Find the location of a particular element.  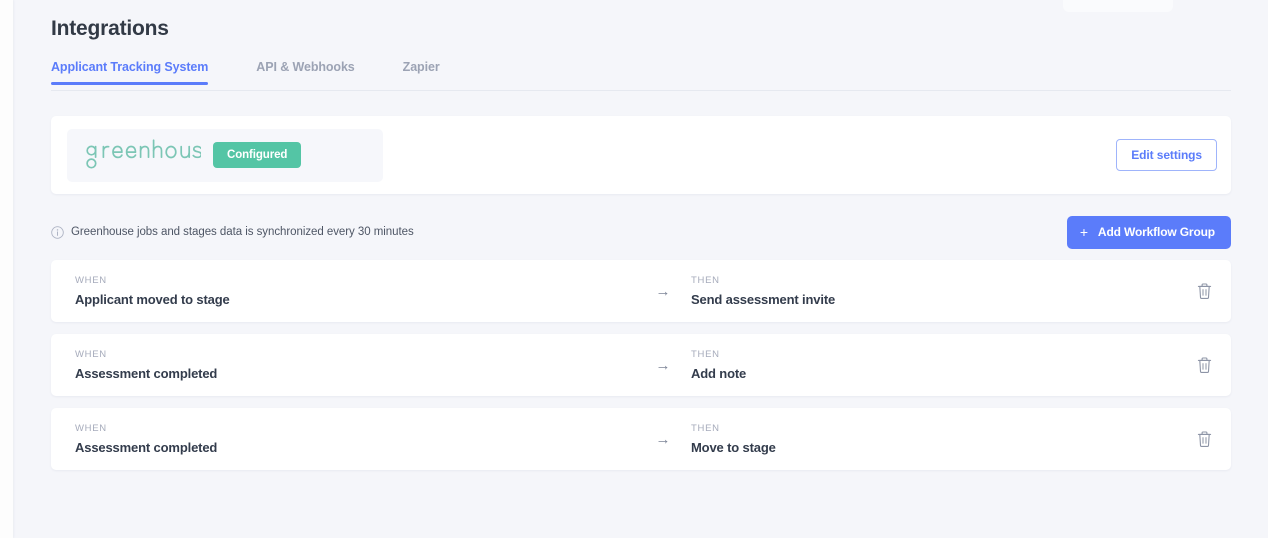

status-badge: Configured is located at coordinates (257, 155).